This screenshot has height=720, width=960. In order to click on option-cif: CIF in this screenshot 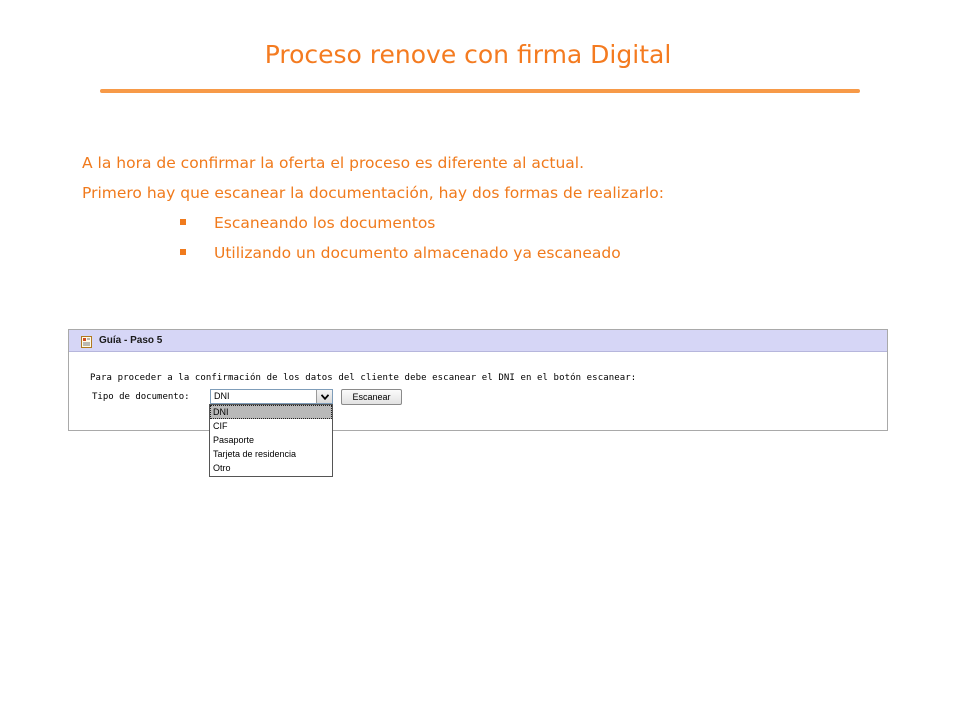, I will do `click(271, 426)`.